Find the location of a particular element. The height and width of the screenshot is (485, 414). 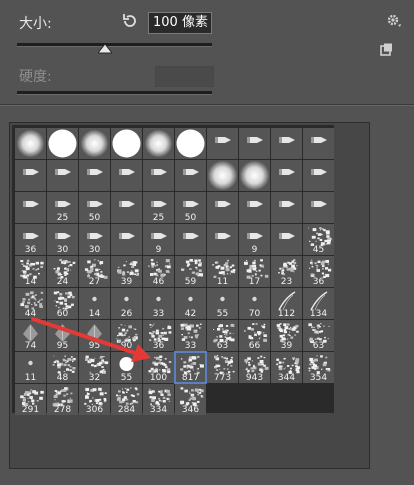

brush-preset: 14 is located at coordinates (30, 271).